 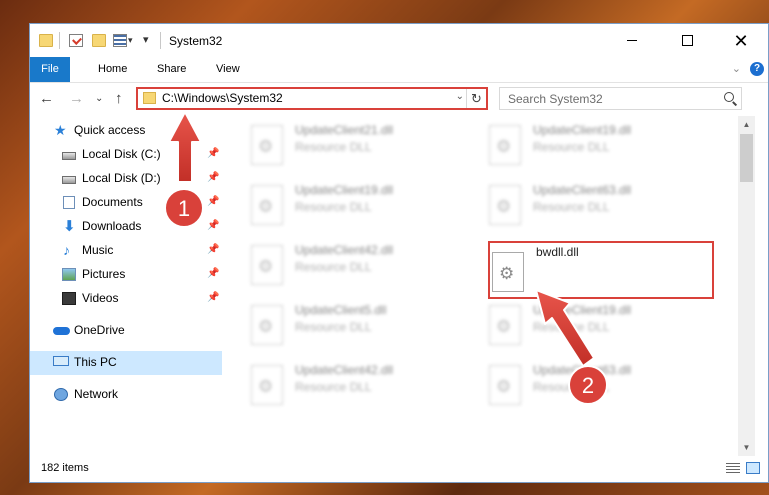 What do you see at coordinates (120, 40) in the screenshot?
I see `view-icon` at bounding box center [120, 40].